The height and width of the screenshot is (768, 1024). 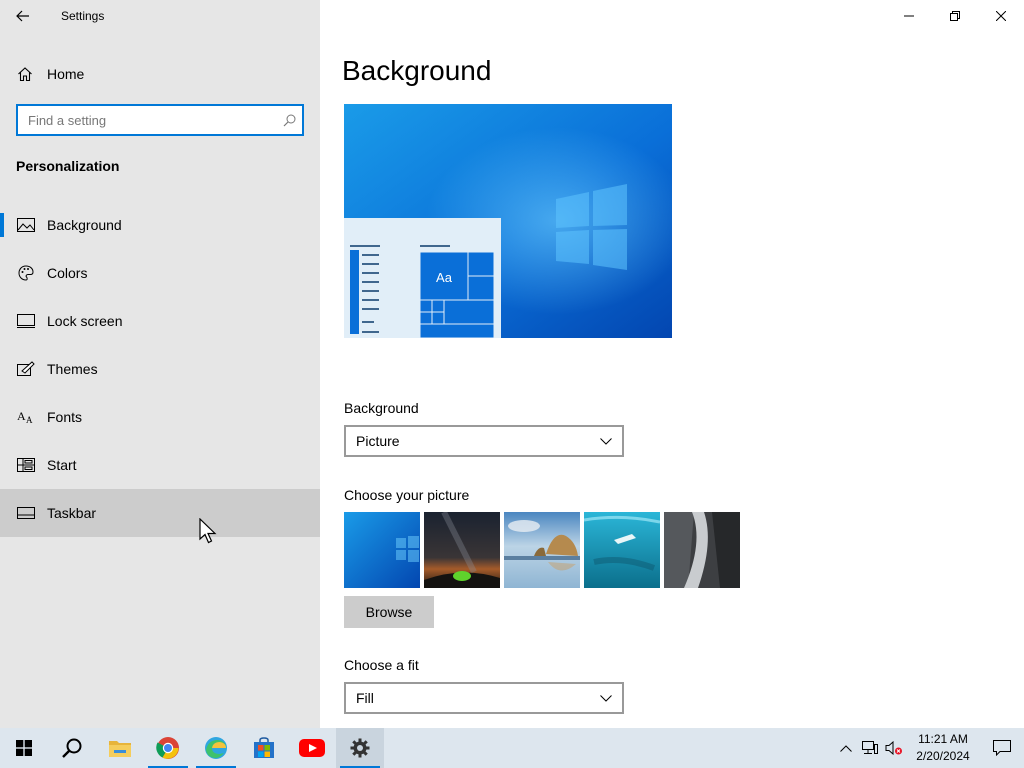 I want to click on search-input, so click(x=147, y=120).